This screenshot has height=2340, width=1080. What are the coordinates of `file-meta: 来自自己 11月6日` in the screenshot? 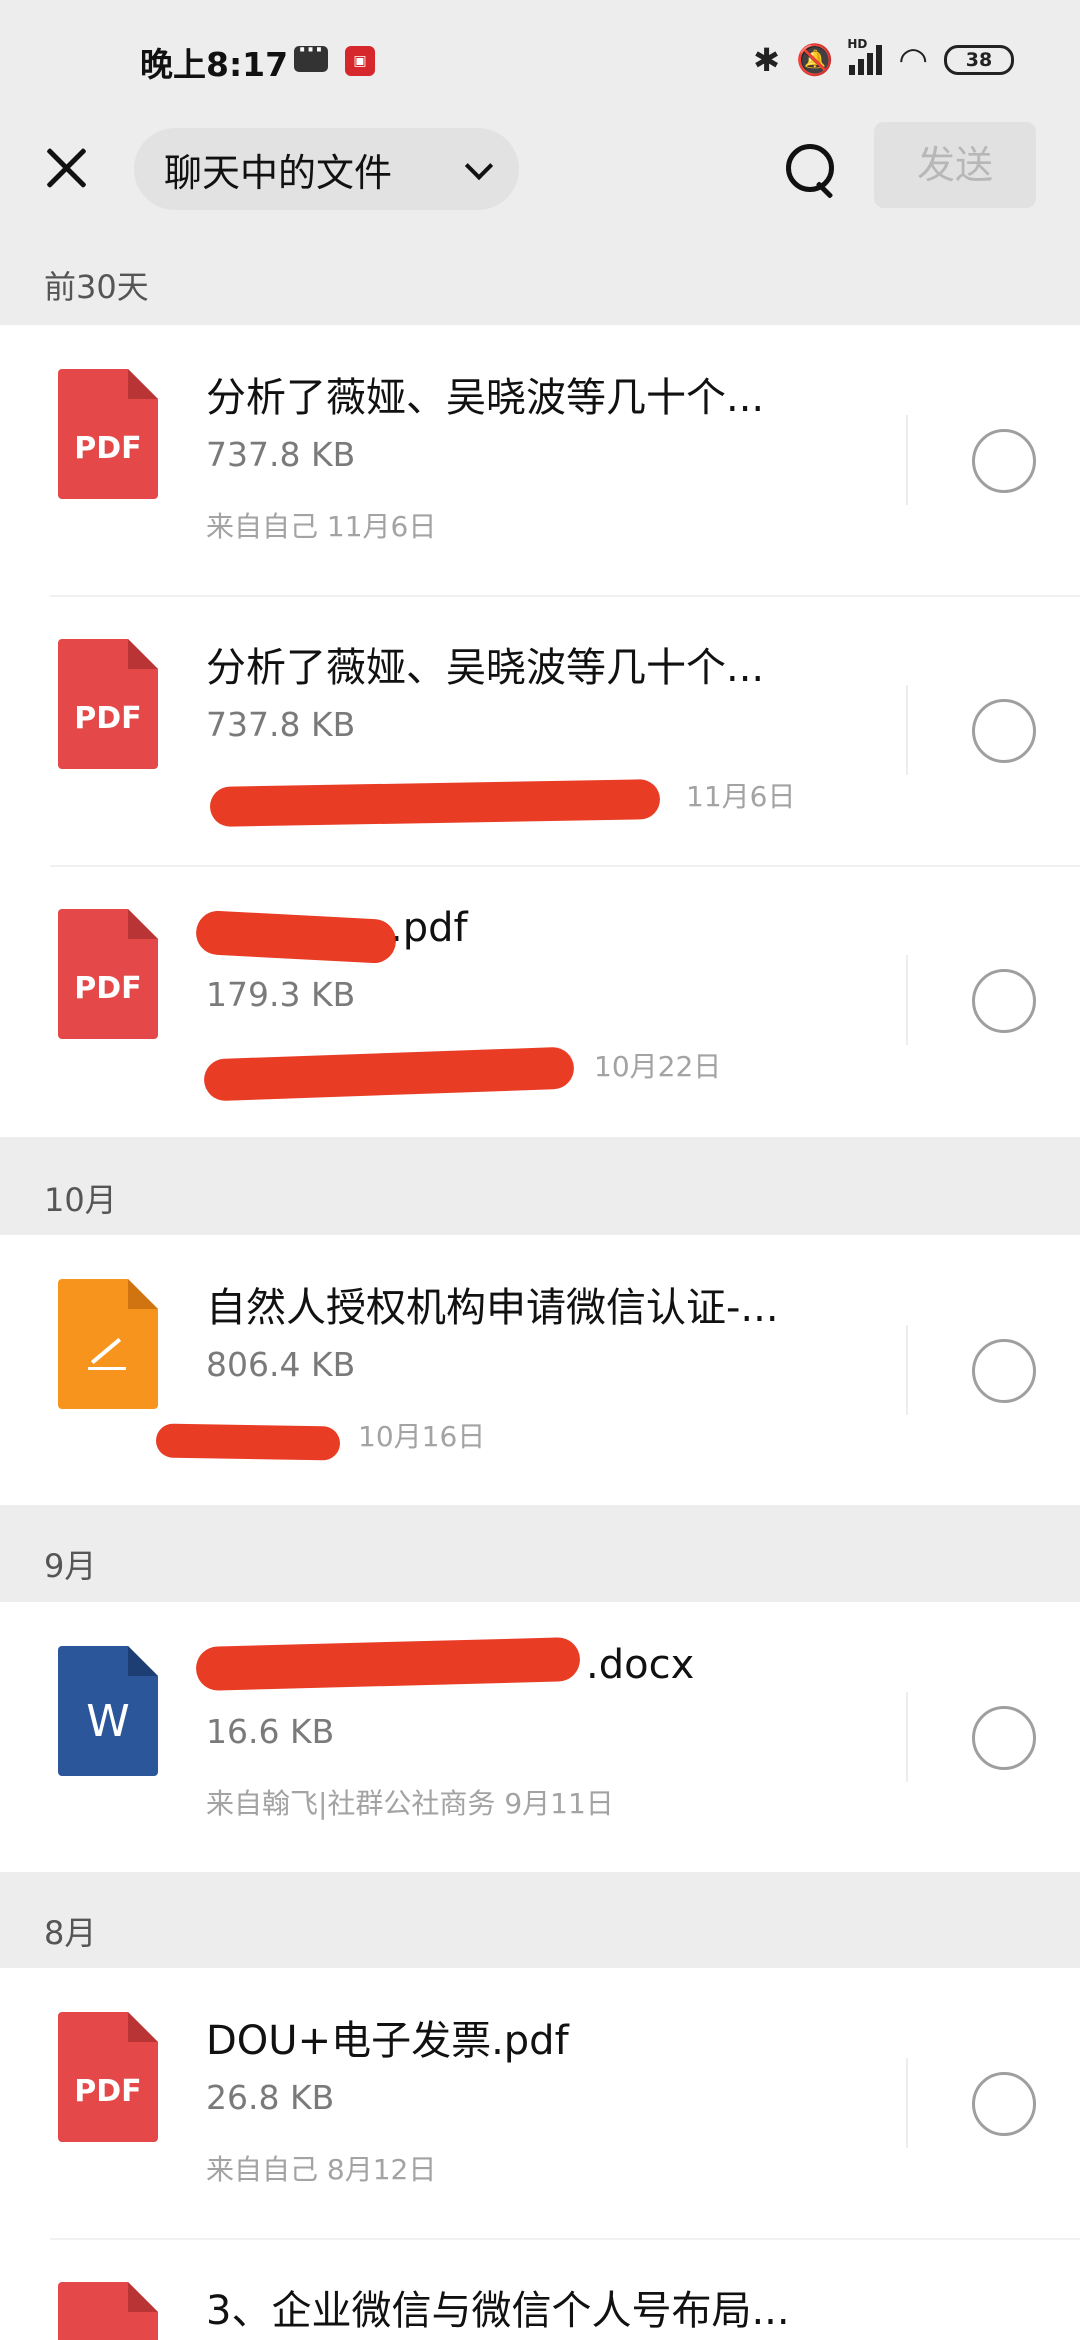 It's located at (321, 526).